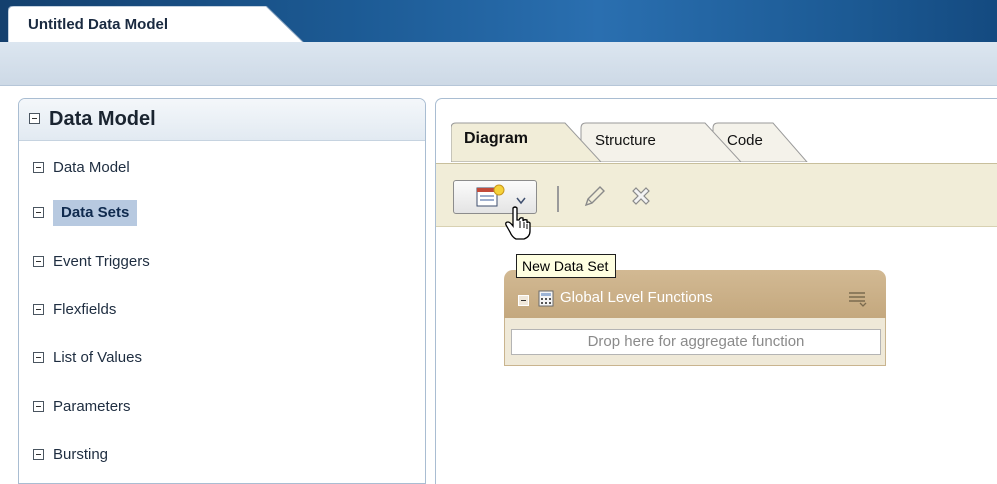 The image size is (997, 484). Describe the element at coordinates (745, 140) in the screenshot. I see `tab-code-label: Code` at that location.